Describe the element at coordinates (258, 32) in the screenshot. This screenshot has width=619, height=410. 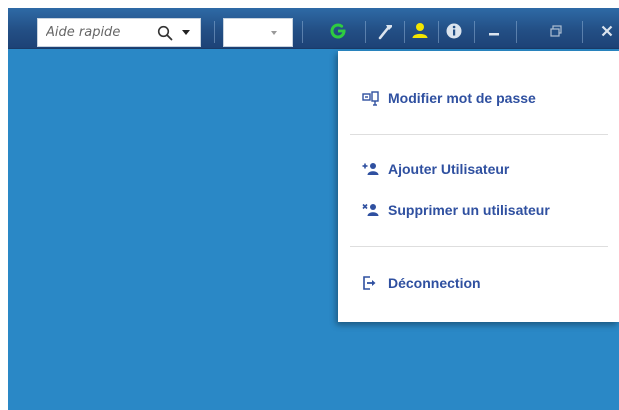
I see `toolbar-combo-box` at that location.